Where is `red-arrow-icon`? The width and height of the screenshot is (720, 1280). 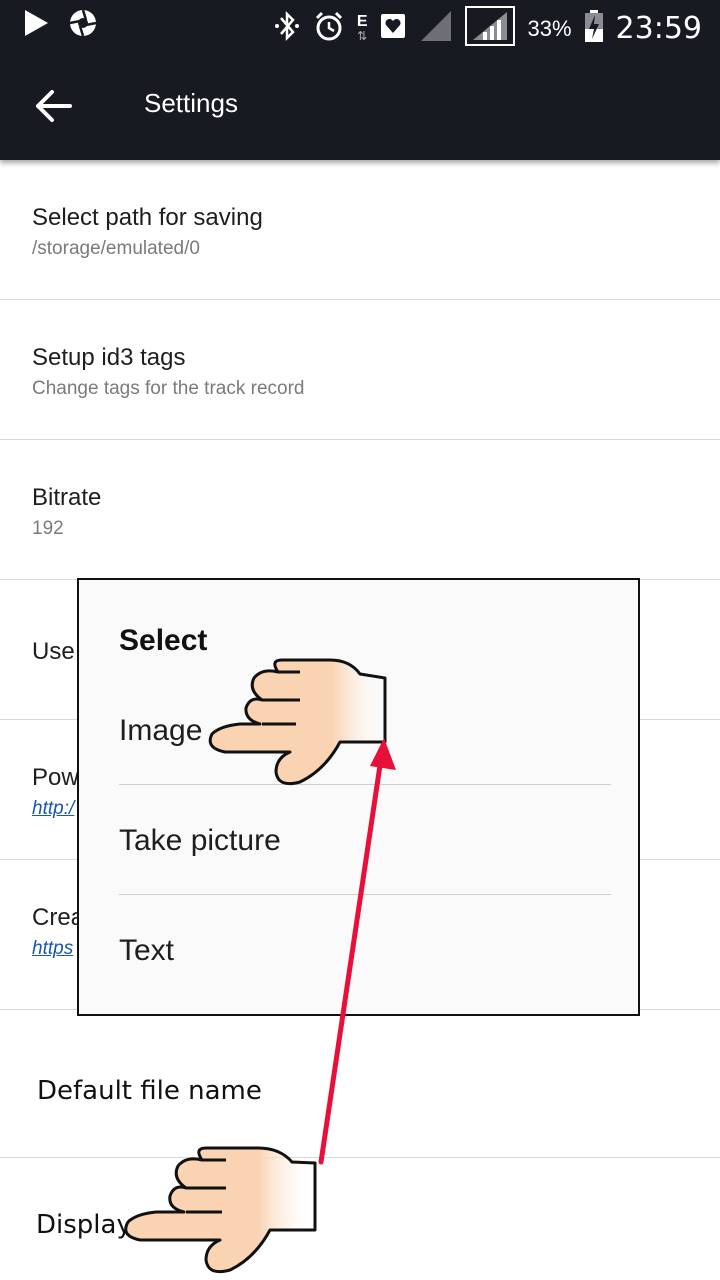 red-arrow-icon is located at coordinates (357, 951).